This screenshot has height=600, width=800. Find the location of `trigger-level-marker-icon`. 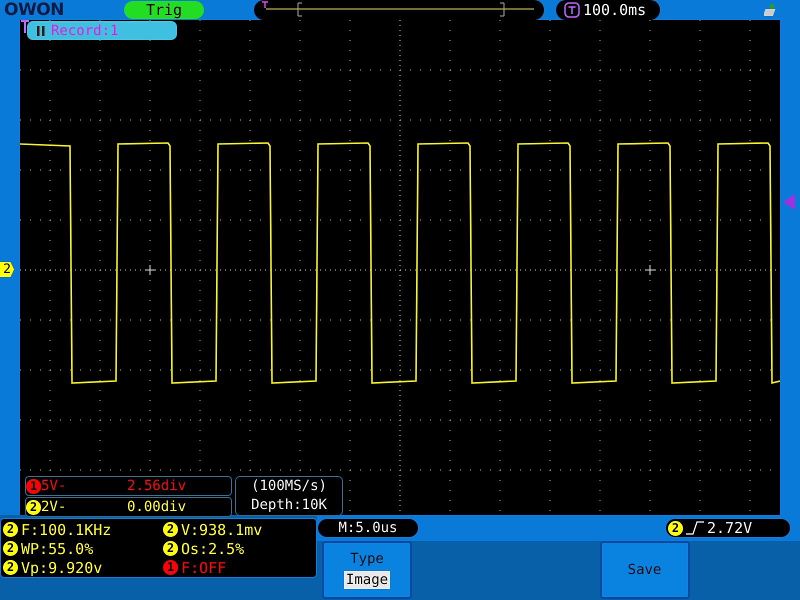

trigger-level-marker-icon is located at coordinates (789, 202).